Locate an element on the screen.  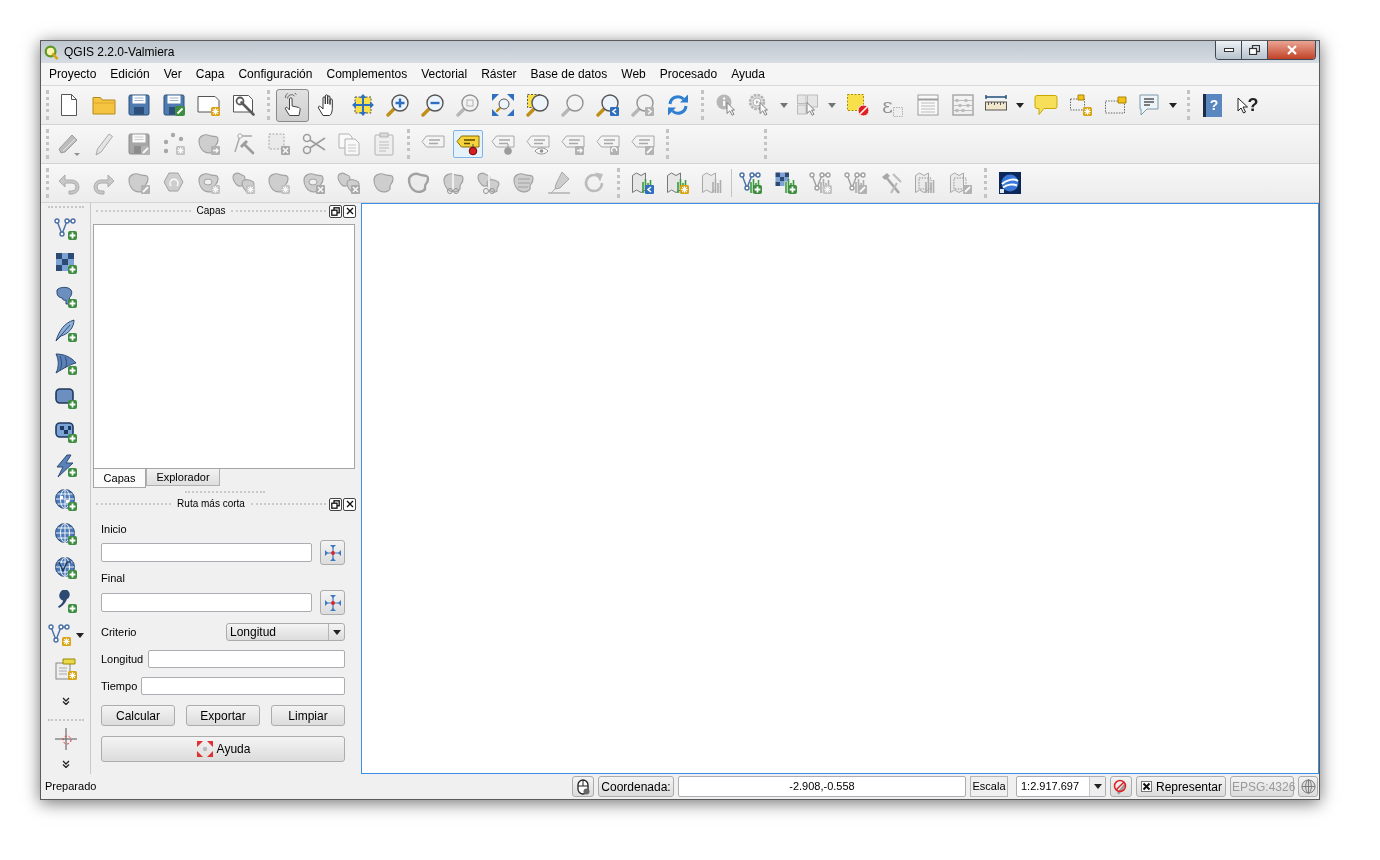
globe-swirl-icon is located at coordinates (1009, 183).